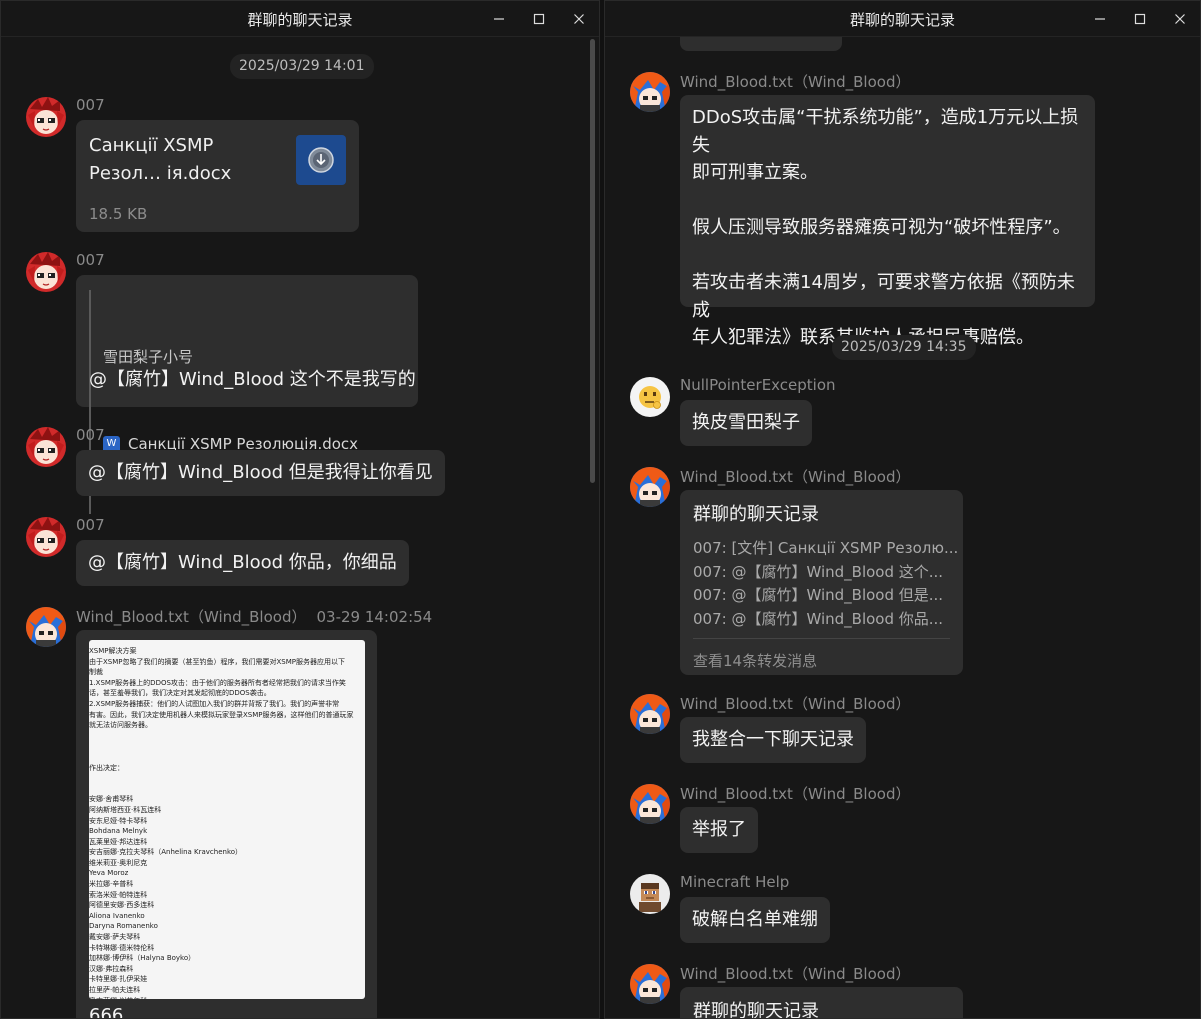 The height and width of the screenshot is (1019, 1201). I want to click on document-line: 阿纳斯塔西亚·科瓦连科, so click(125, 809).